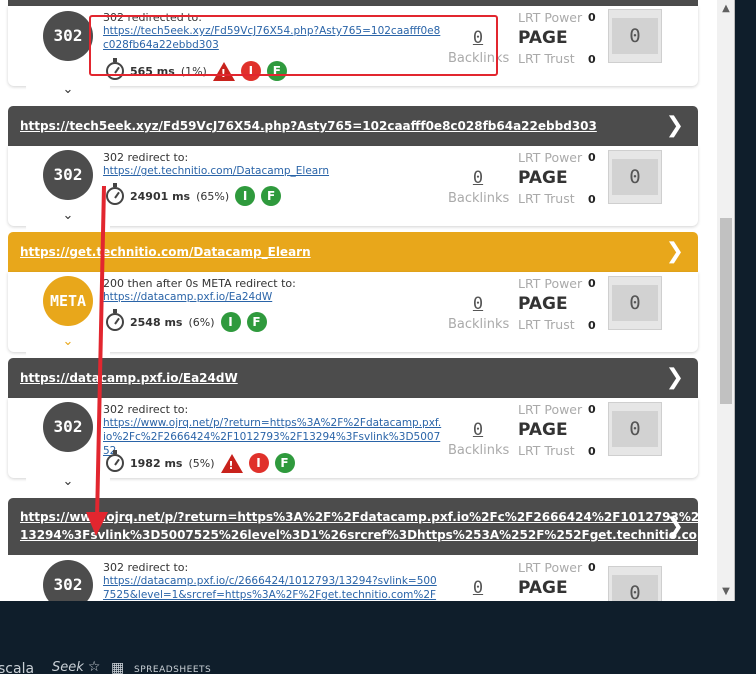 The width and height of the screenshot is (756, 674). What do you see at coordinates (68, 667) in the screenshot?
I see `seek-label: Seek` at bounding box center [68, 667].